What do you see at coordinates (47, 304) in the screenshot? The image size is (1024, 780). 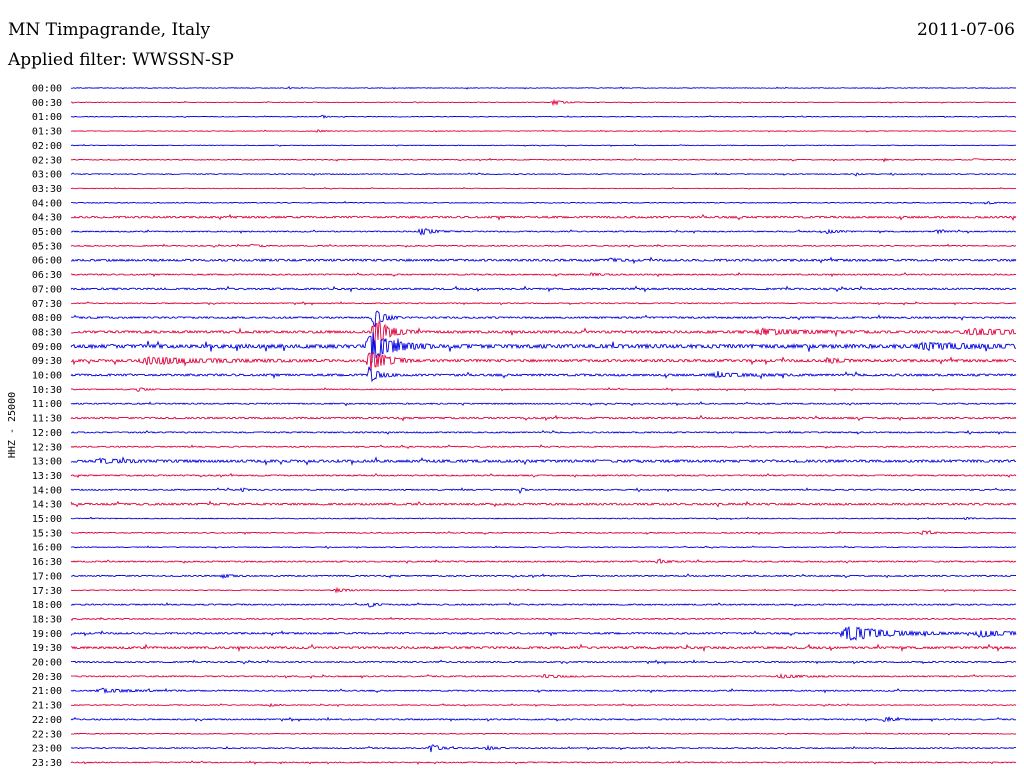 I see `time-label: 07:30` at bounding box center [47, 304].